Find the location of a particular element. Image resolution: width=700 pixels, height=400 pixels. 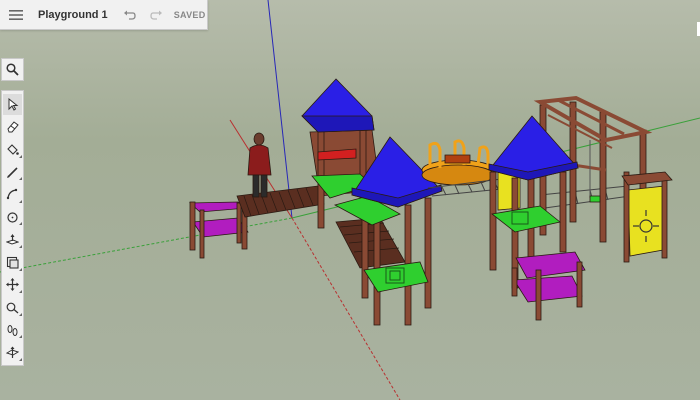

undo-icon is located at coordinates (129, 15).